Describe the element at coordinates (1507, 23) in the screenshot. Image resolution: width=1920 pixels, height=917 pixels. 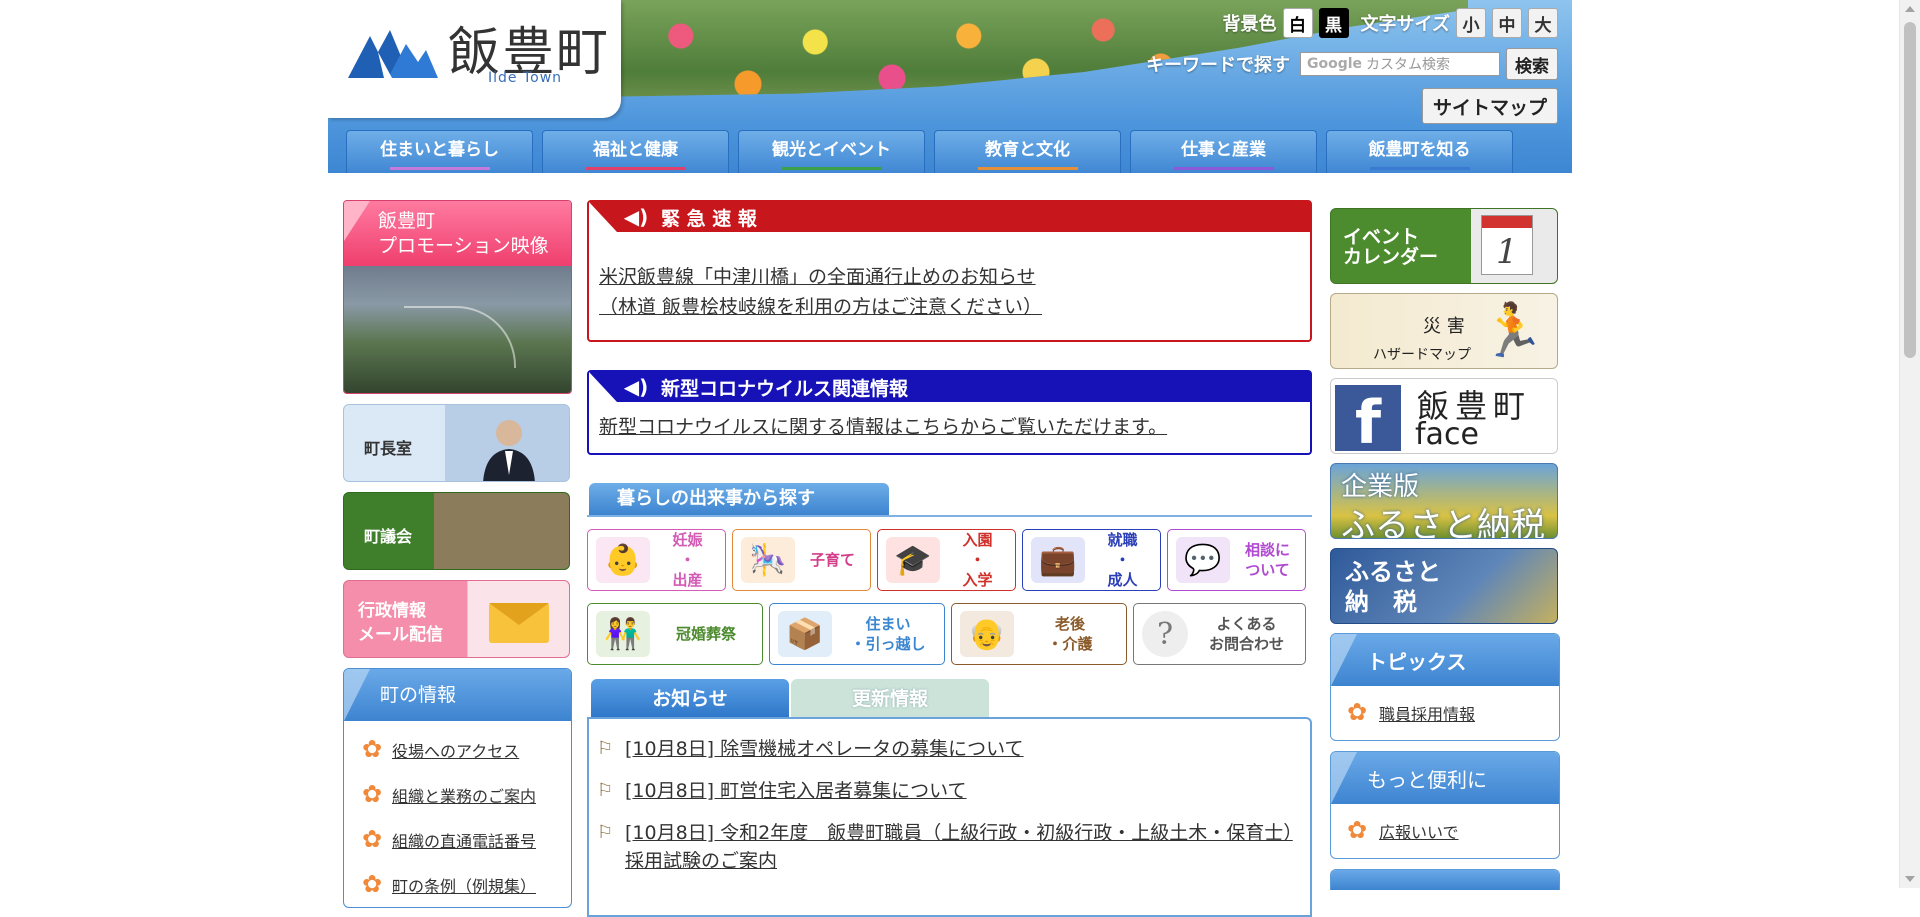
I see `font-size-medium-button: 中` at that location.